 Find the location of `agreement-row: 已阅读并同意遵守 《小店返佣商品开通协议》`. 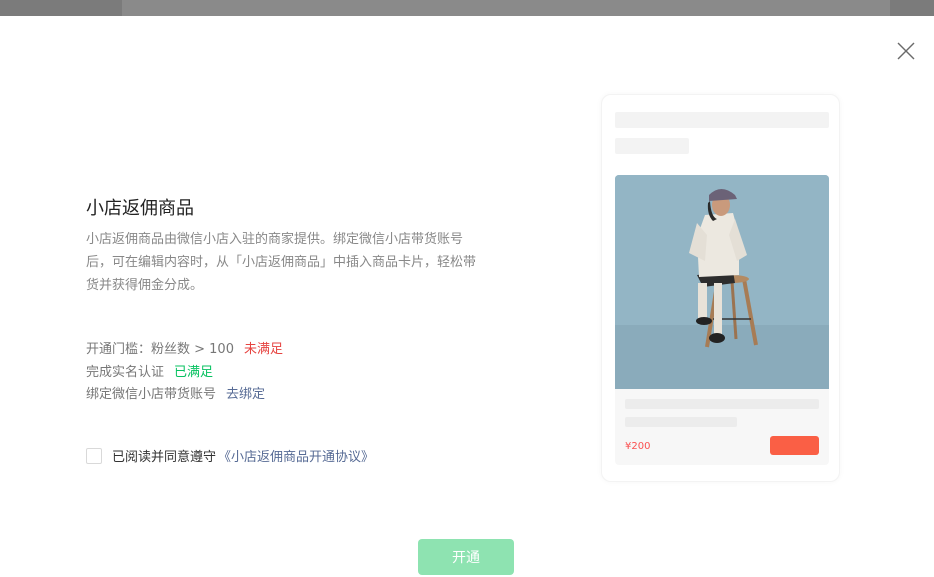

agreement-row: 已阅读并同意遵守 《小店返佣商品开通协议》 is located at coordinates (230, 455).